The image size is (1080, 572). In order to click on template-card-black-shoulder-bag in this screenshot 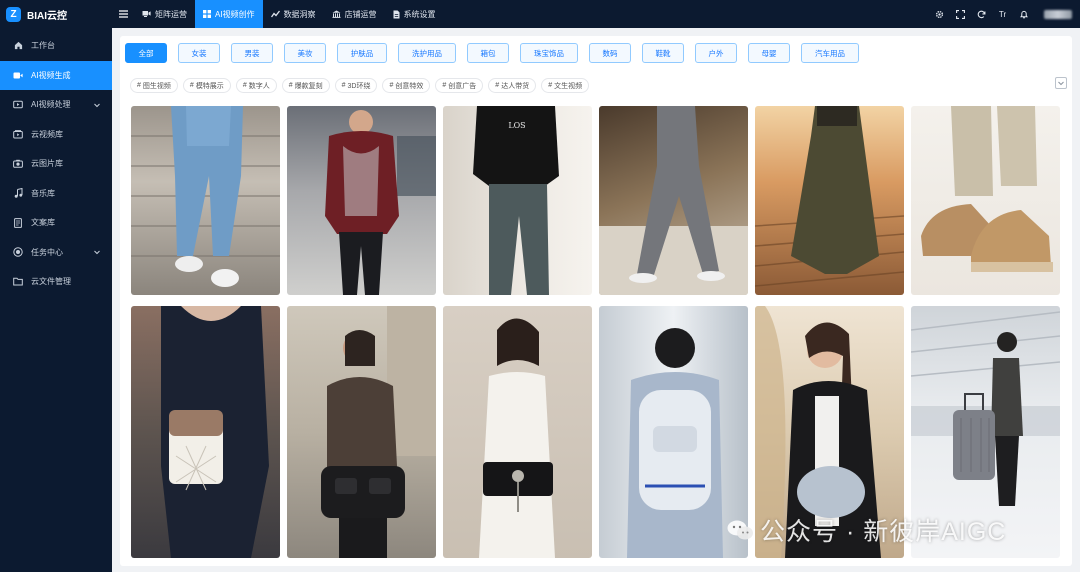, I will do `click(361, 432)`.